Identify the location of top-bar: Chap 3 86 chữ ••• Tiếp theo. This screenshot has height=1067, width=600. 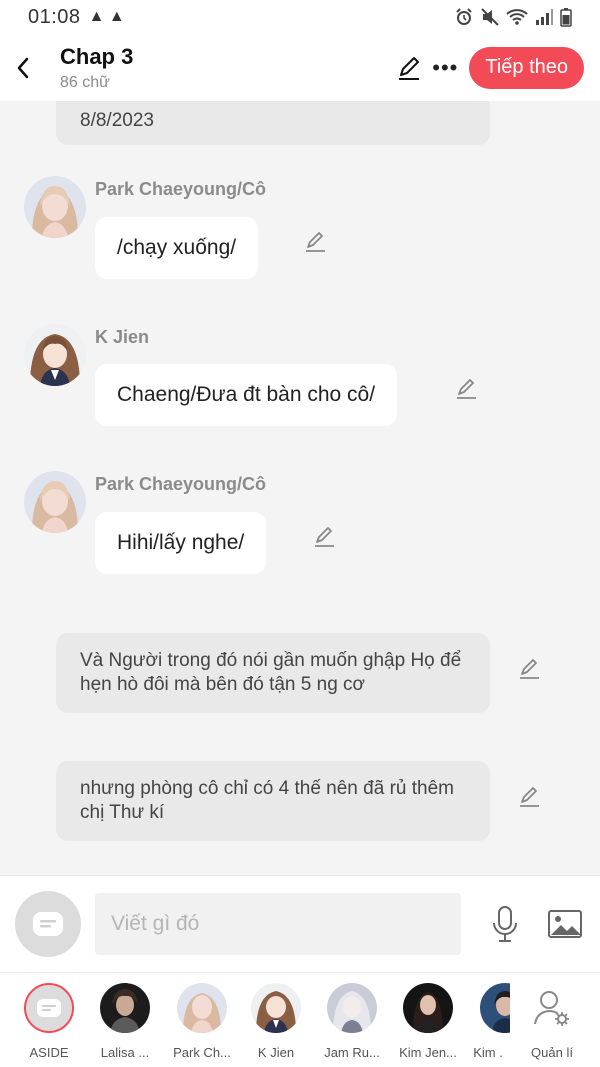
(300, 67).